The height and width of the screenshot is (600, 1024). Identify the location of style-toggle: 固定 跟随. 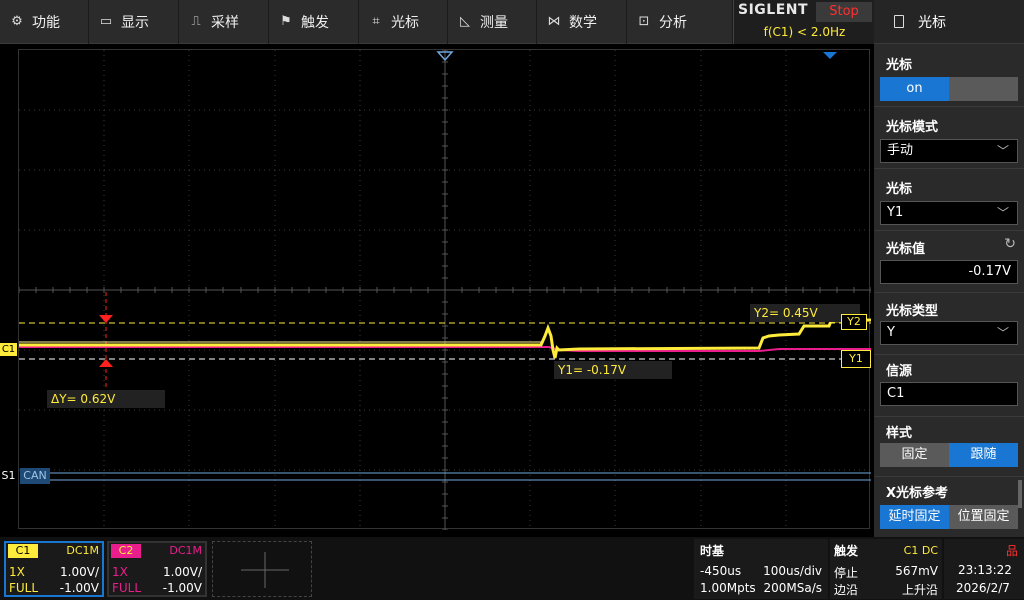
(949, 455).